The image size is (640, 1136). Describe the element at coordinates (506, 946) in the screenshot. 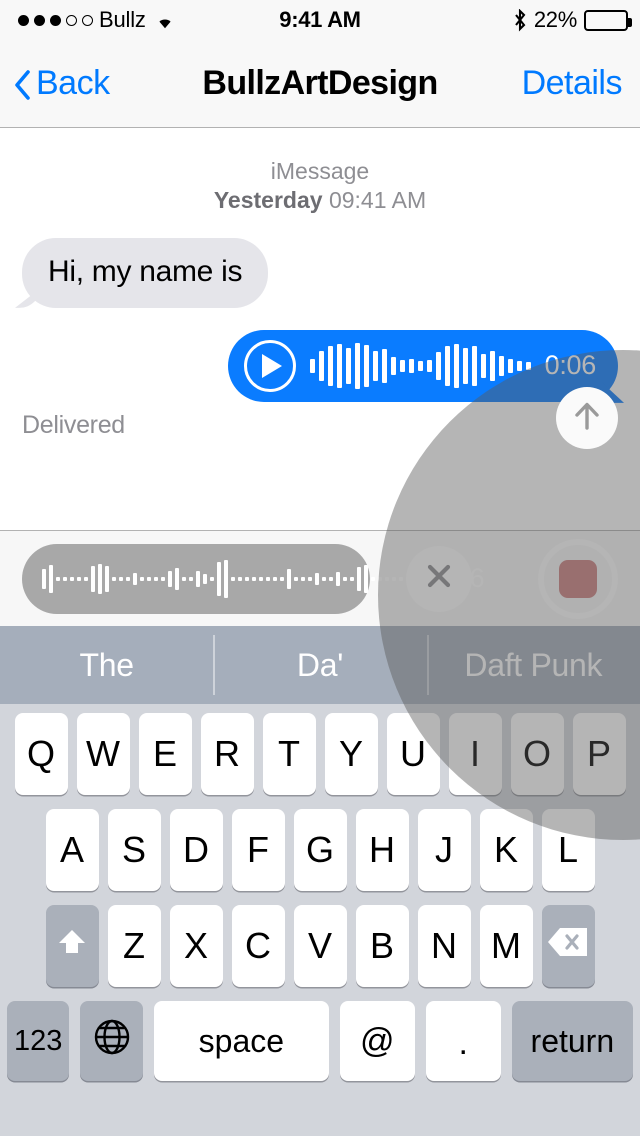

I see `key-m: M` at that location.